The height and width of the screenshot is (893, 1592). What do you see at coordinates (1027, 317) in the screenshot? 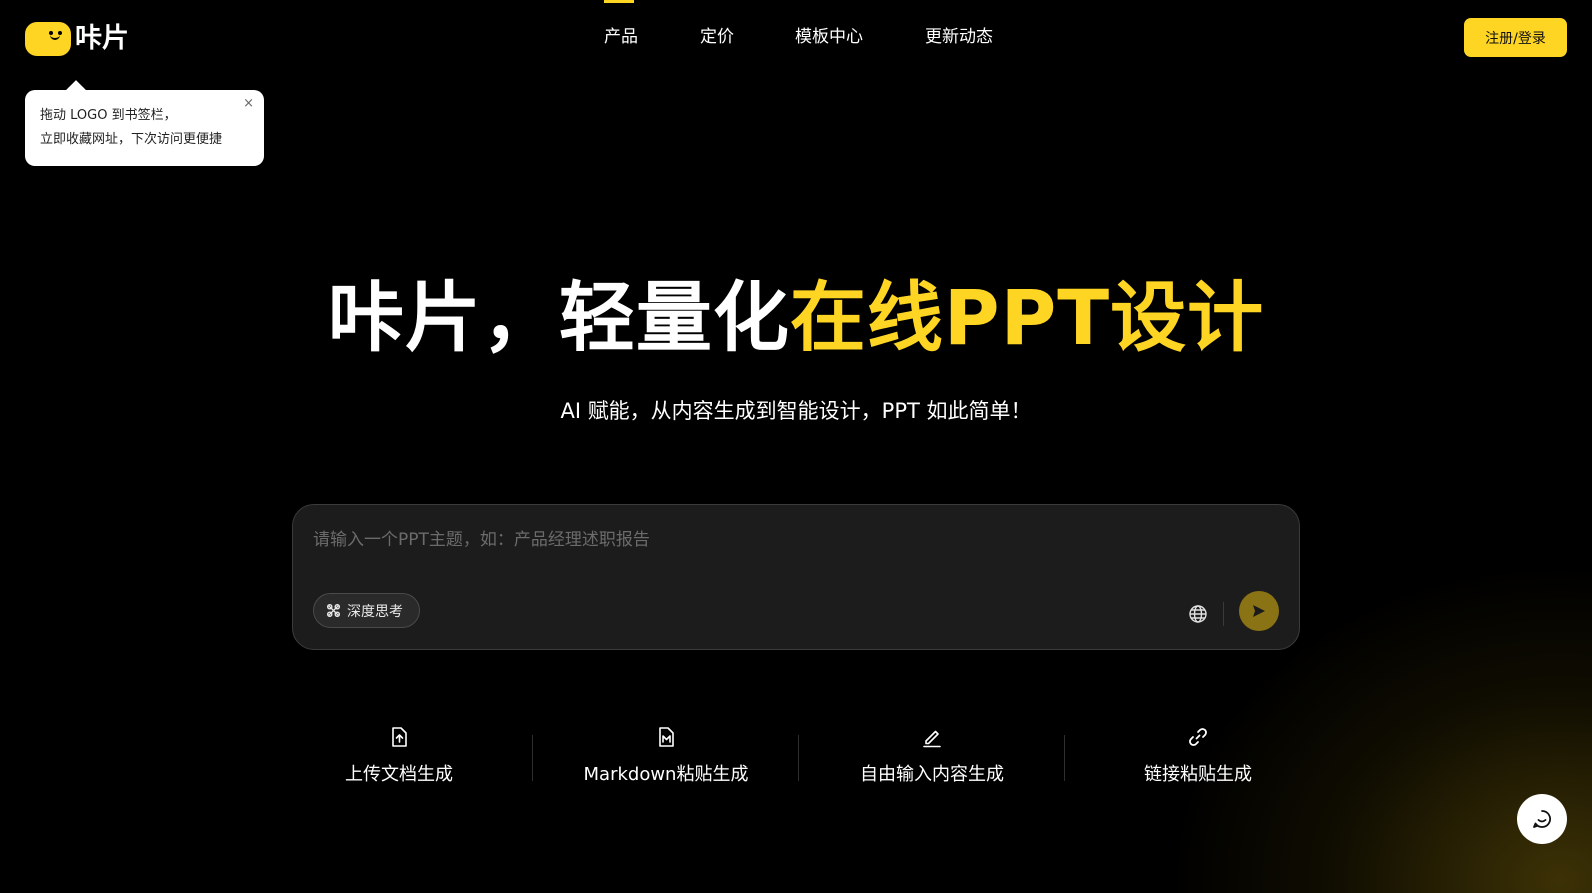
I see `hero-title-yellow: 在线PPT设计` at bounding box center [1027, 317].